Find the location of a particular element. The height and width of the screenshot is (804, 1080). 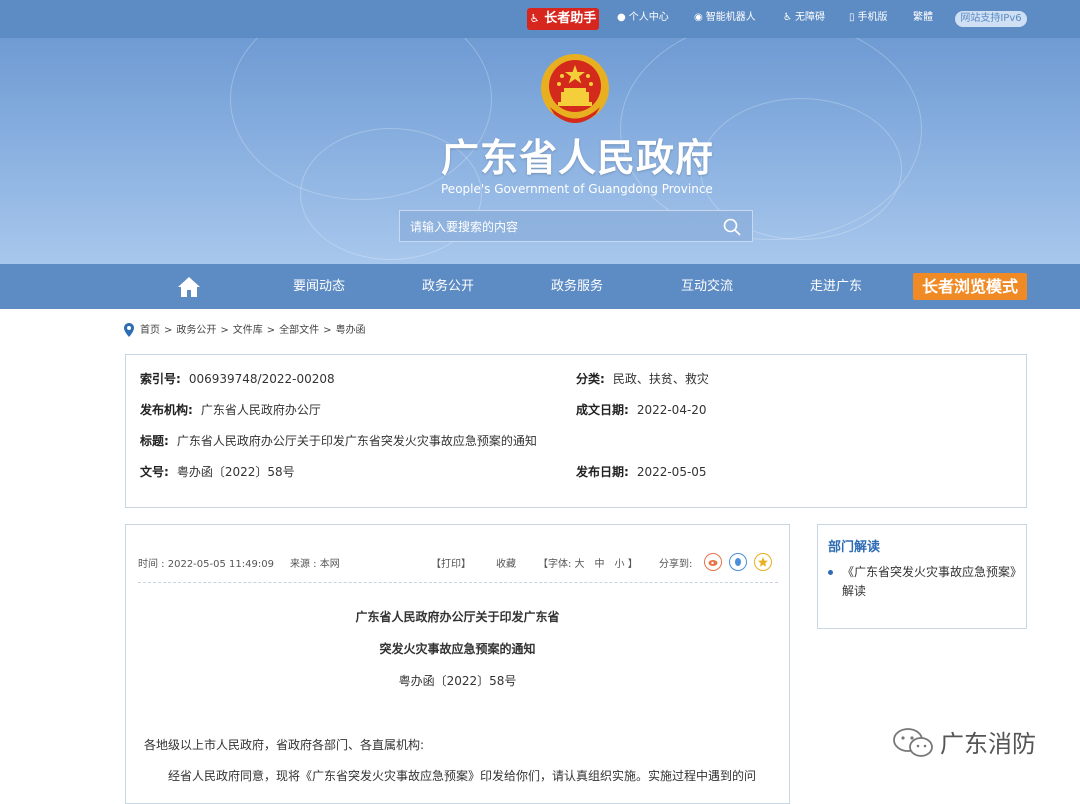

personal-center-link: ● 个人中心 is located at coordinates (643, 18).